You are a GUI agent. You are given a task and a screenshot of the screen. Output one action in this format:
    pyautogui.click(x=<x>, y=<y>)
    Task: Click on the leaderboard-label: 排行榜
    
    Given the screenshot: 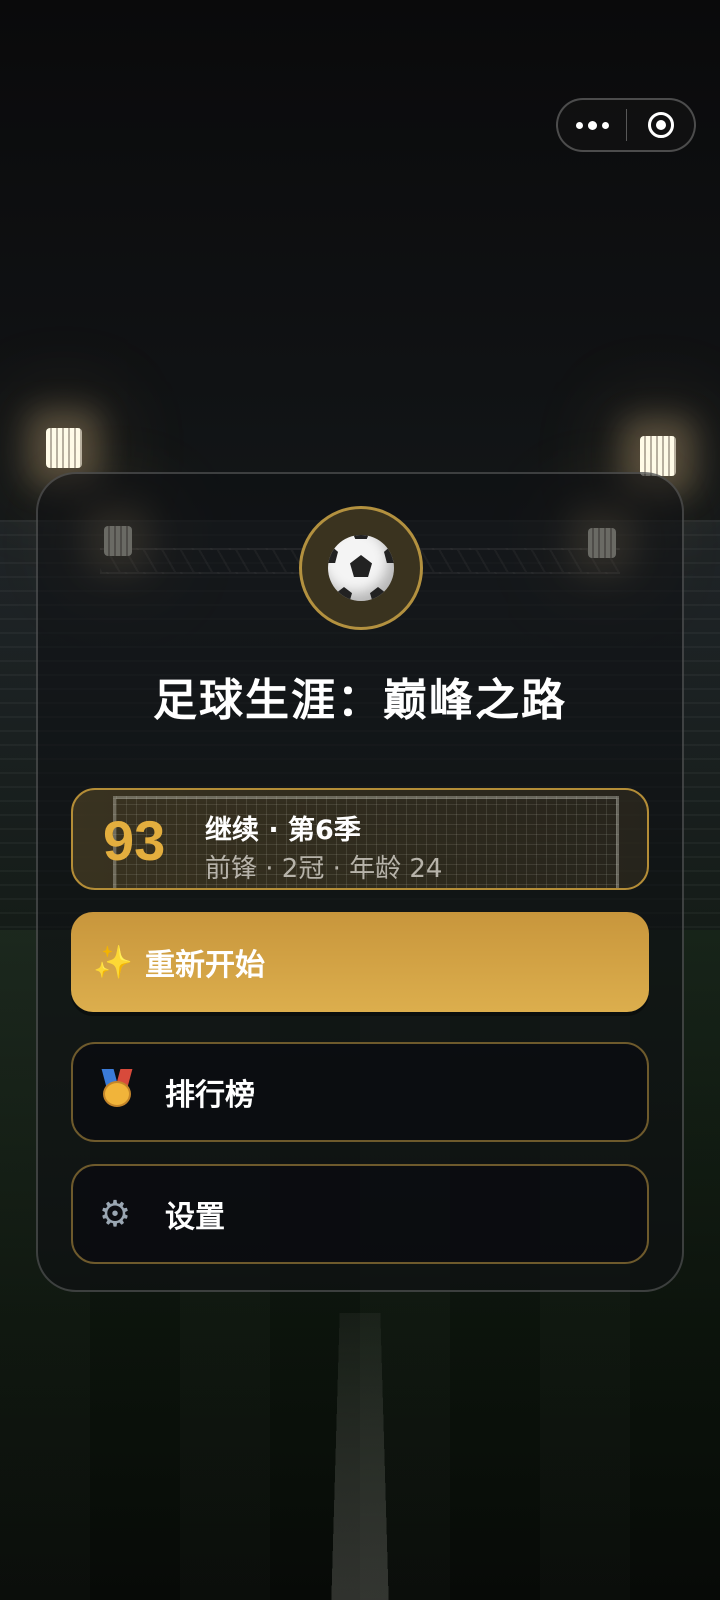 What is the action you would take?
    pyautogui.click(x=210, y=1095)
    